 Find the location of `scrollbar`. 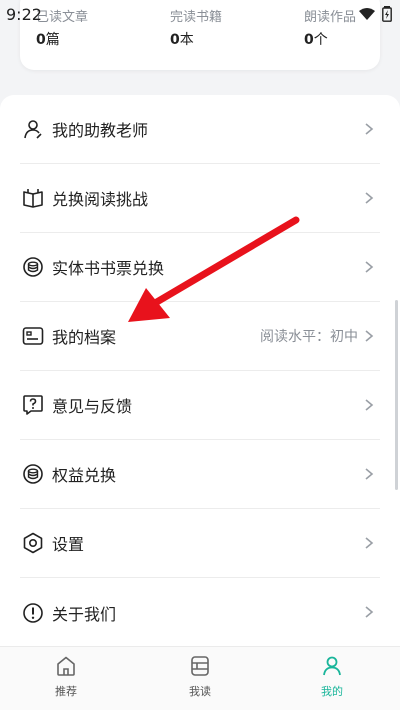

scrollbar is located at coordinates (396, 395).